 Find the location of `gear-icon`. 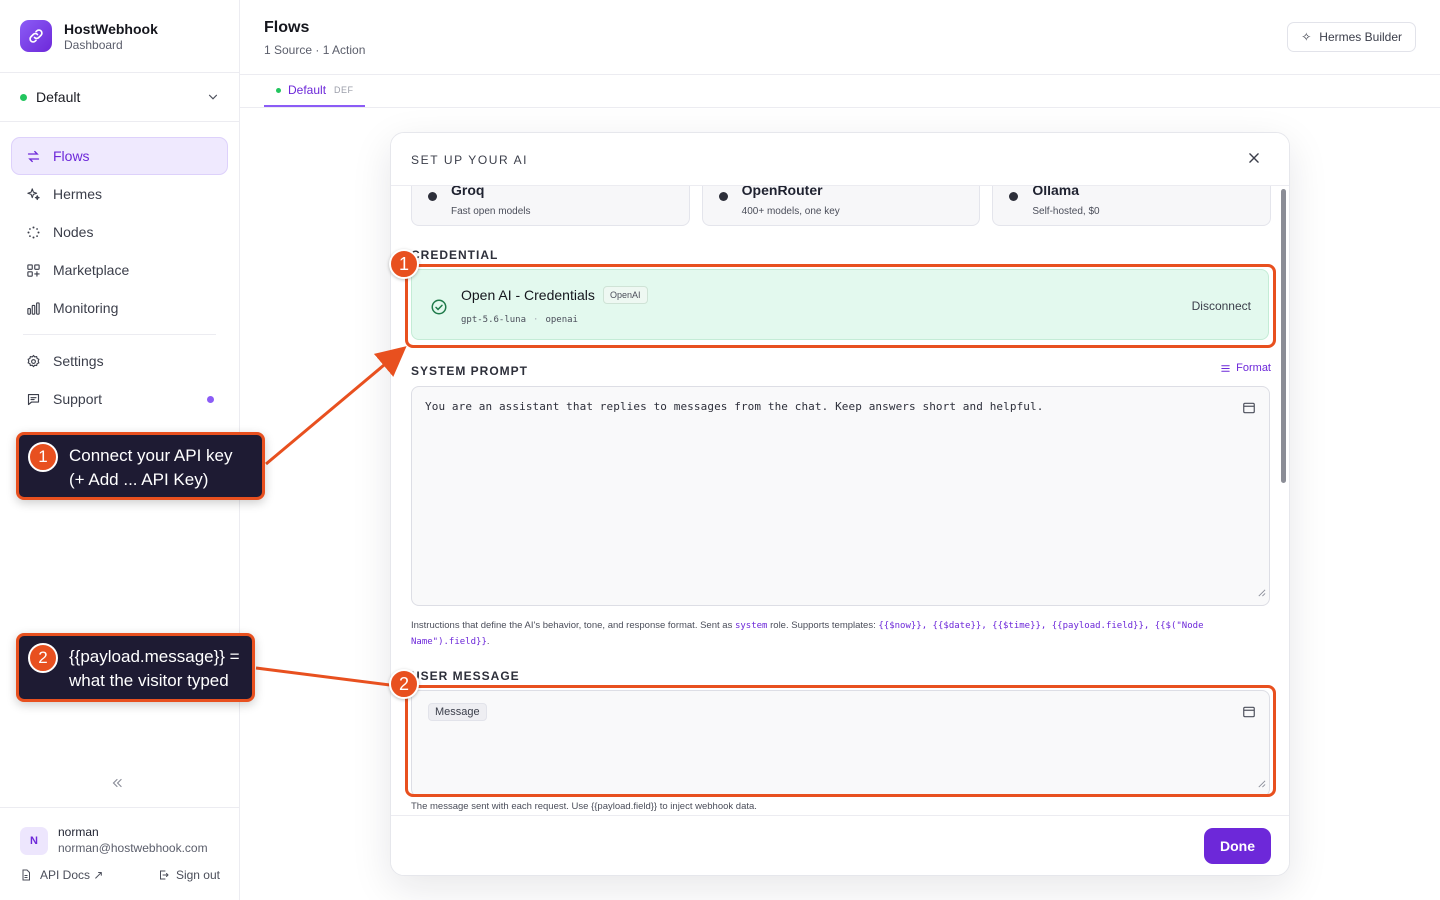

gear-icon is located at coordinates (33, 361).